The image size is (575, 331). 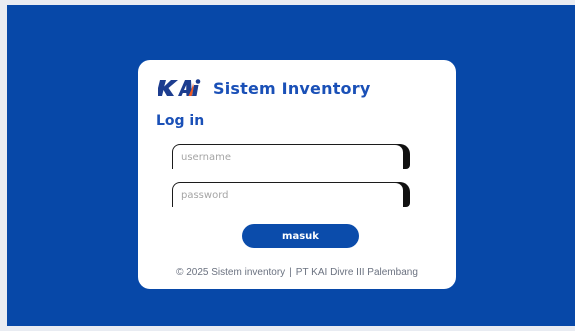 I want to click on brand-header: Sistem Inventory, so click(x=264, y=88).